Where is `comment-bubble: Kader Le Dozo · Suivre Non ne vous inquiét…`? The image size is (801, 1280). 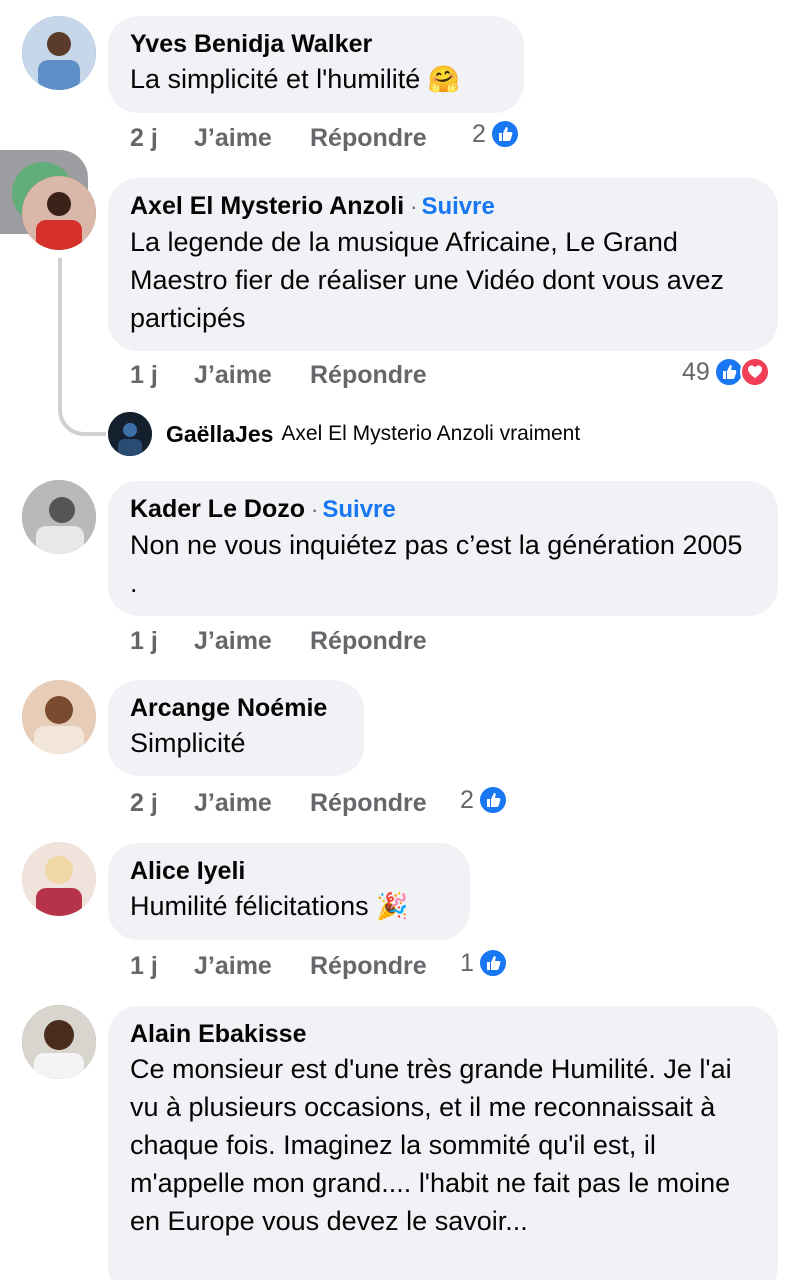 comment-bubble: Kader Le Dozo · Suivre Non ne vous inquiét… is located at coordinates (443, 548).